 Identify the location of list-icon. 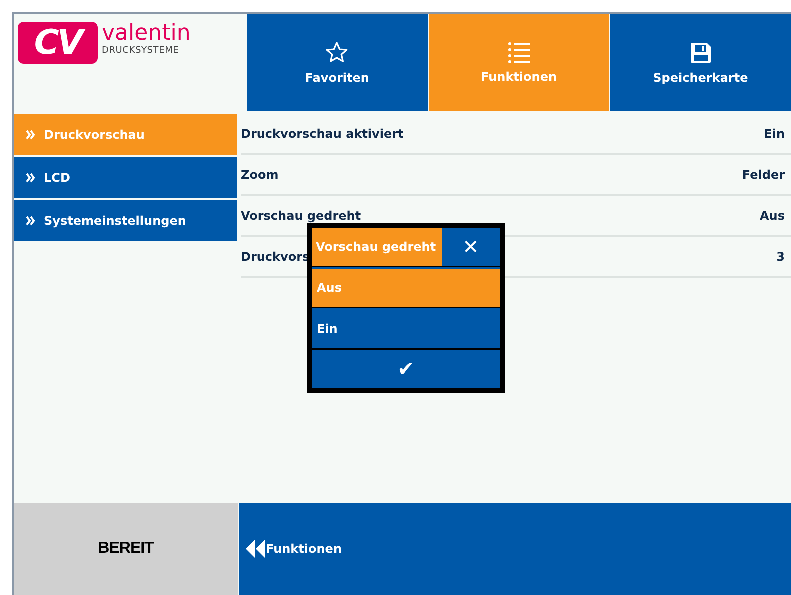
(519, 53).